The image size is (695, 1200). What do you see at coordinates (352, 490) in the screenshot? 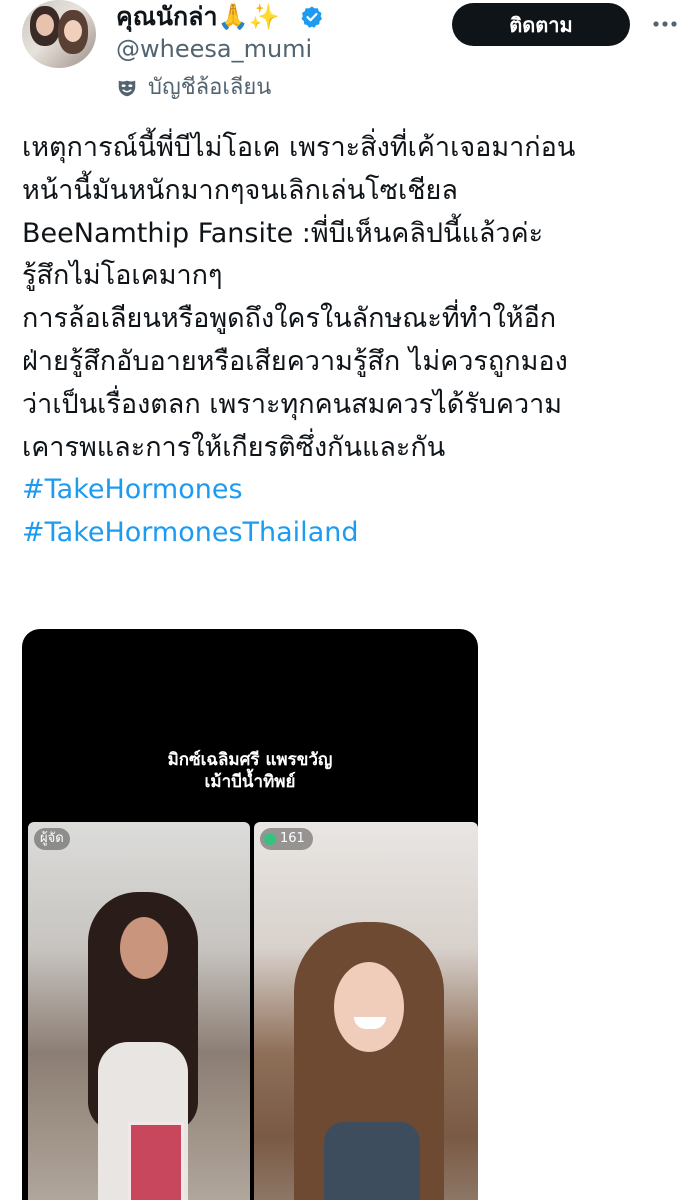
I see `hashtag-link: #TakeHormones` at bounding box center [352, 490].